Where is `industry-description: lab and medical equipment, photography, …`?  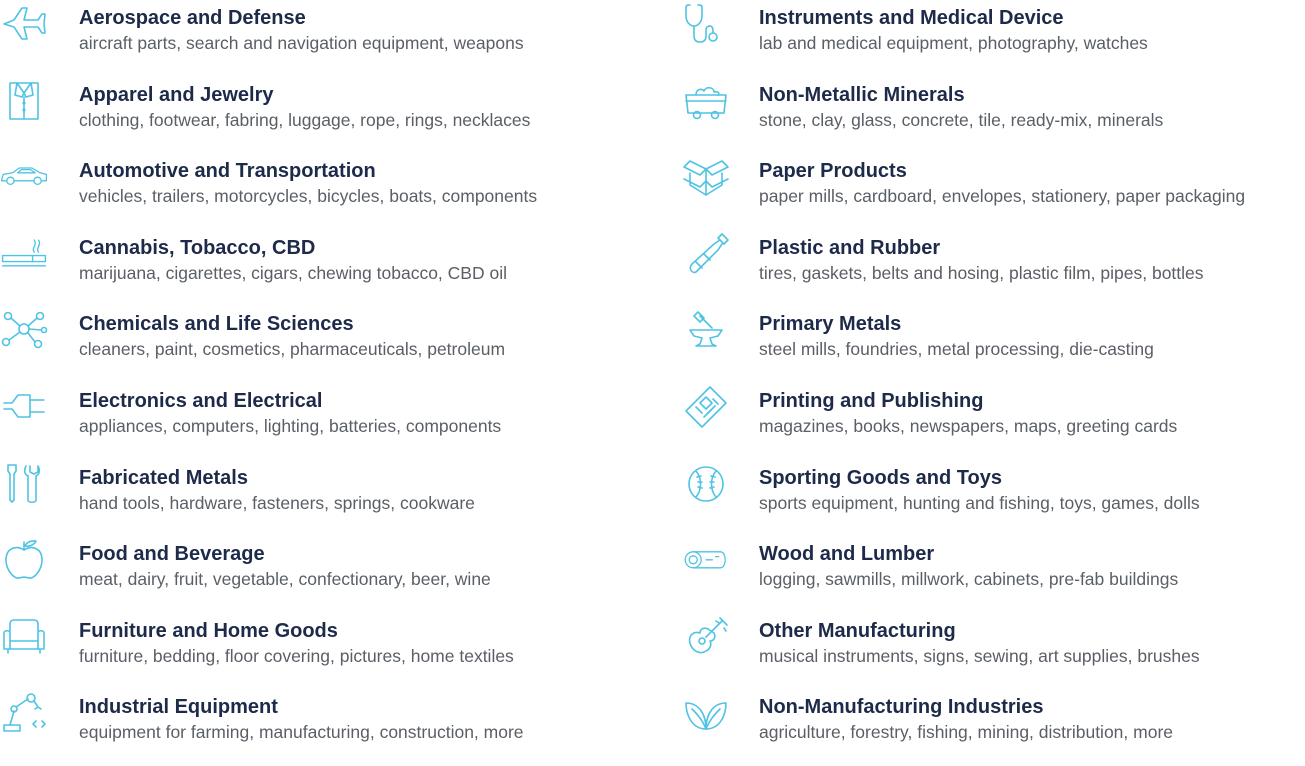
industry-description: lab and medical equipment, photography, … is located at coordinates (953, 43).